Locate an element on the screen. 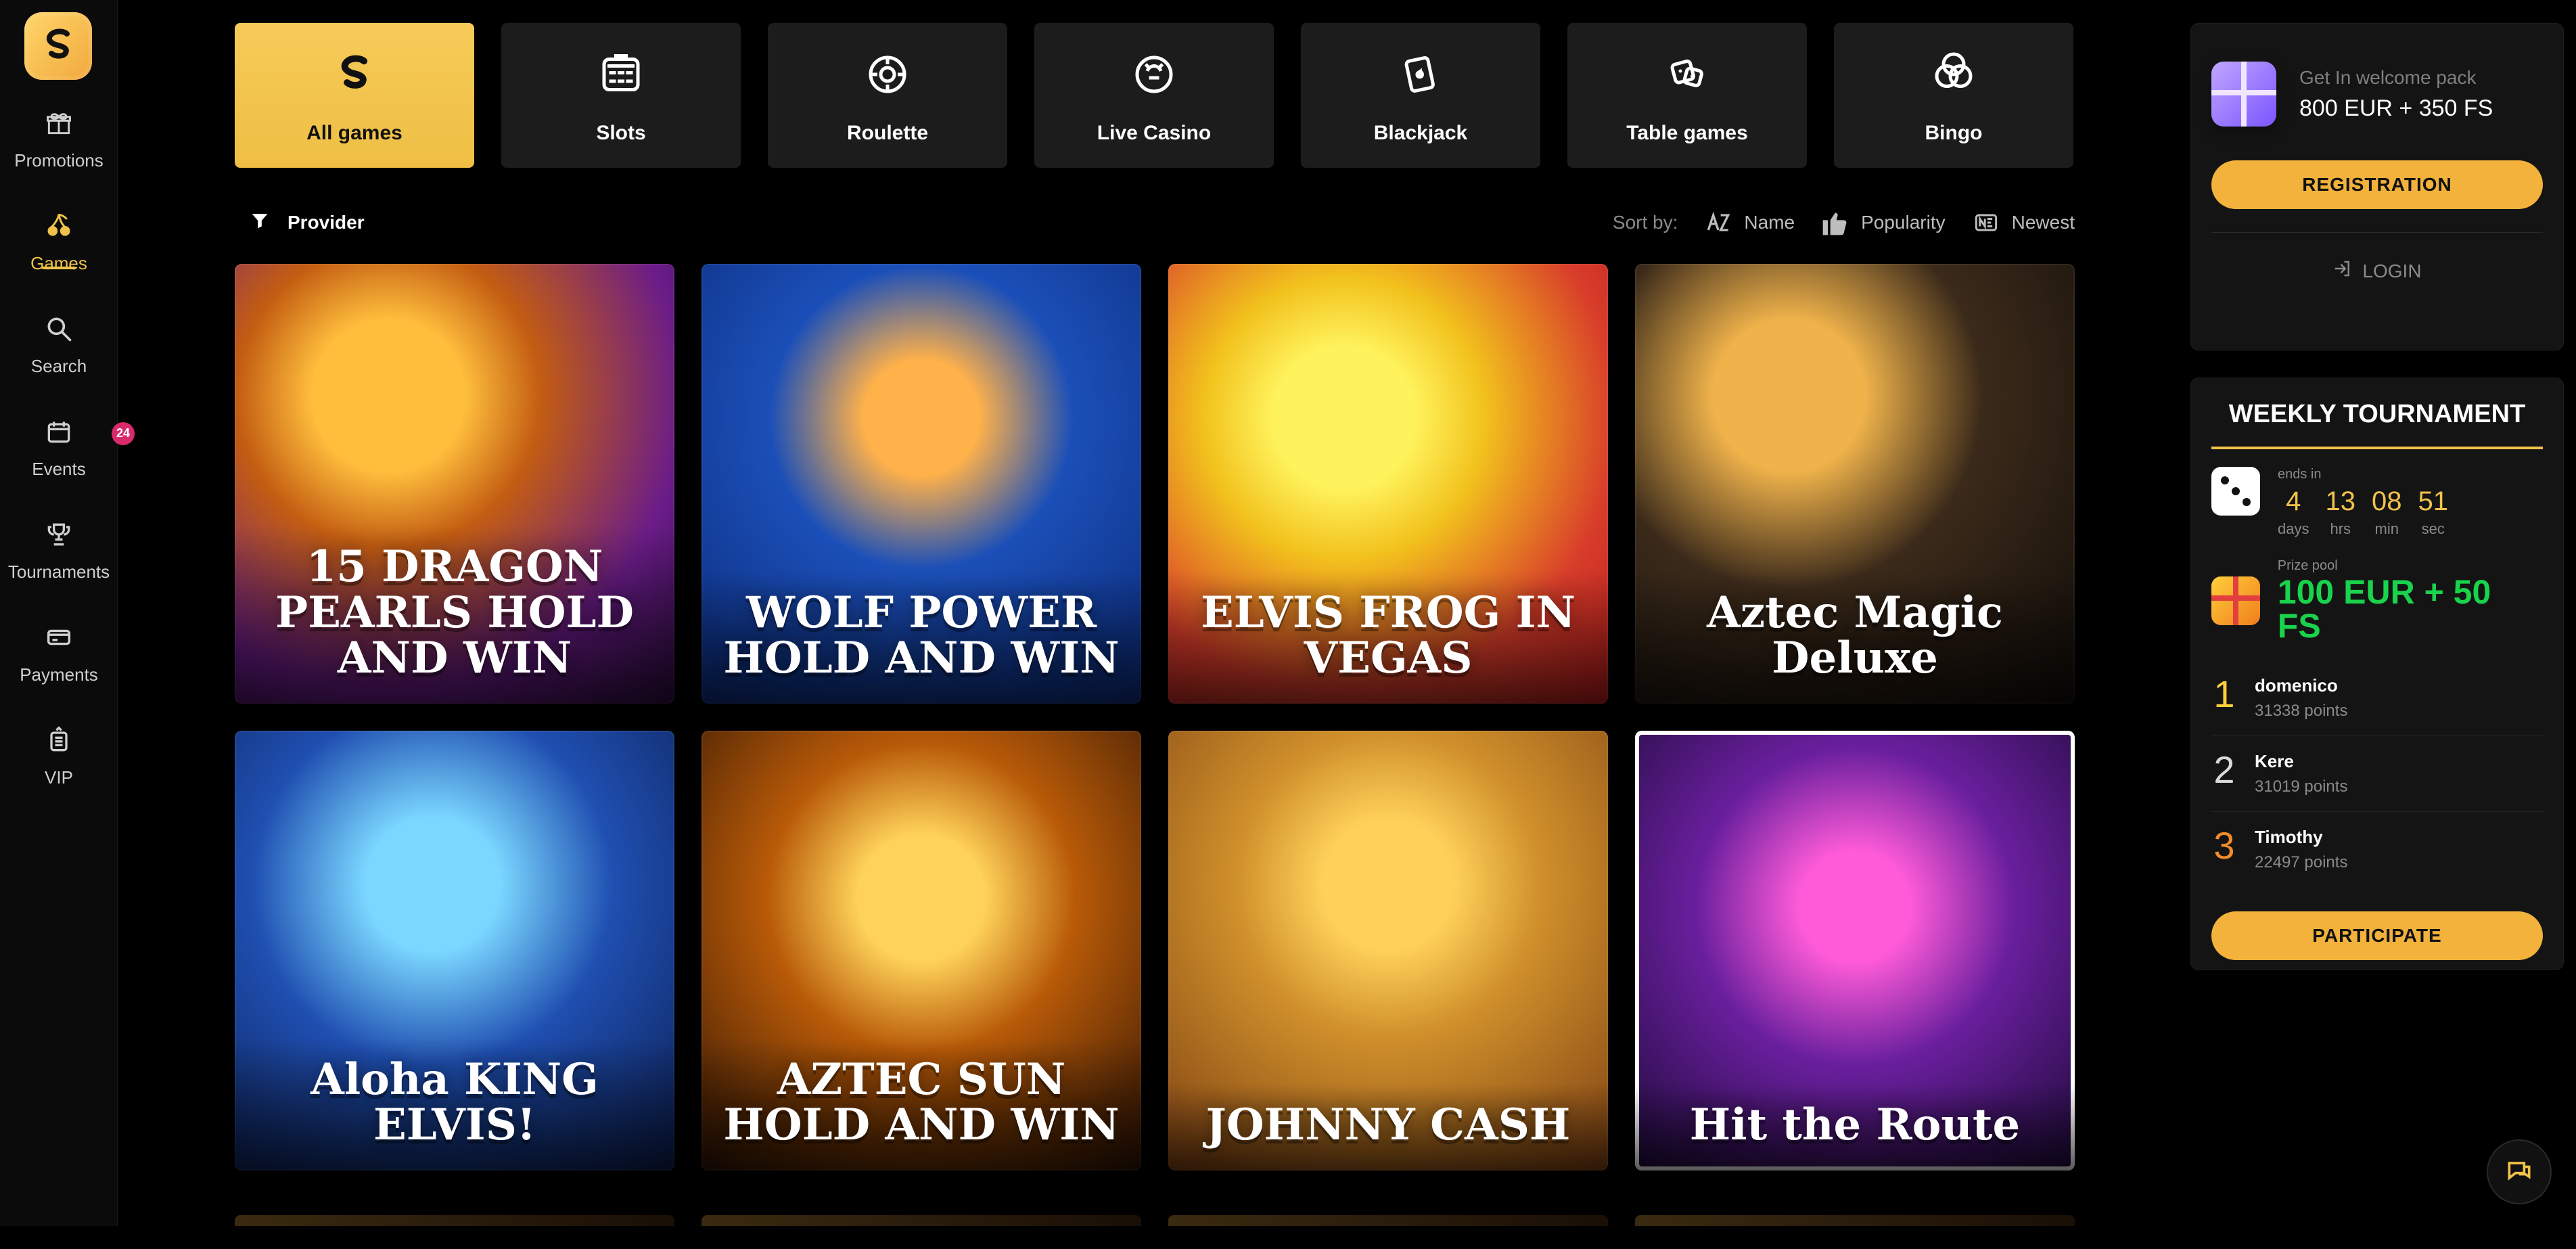 The height and width of the screenshot is (1249, 2576). gift-box-icon is located at coordinates (2243, 94).